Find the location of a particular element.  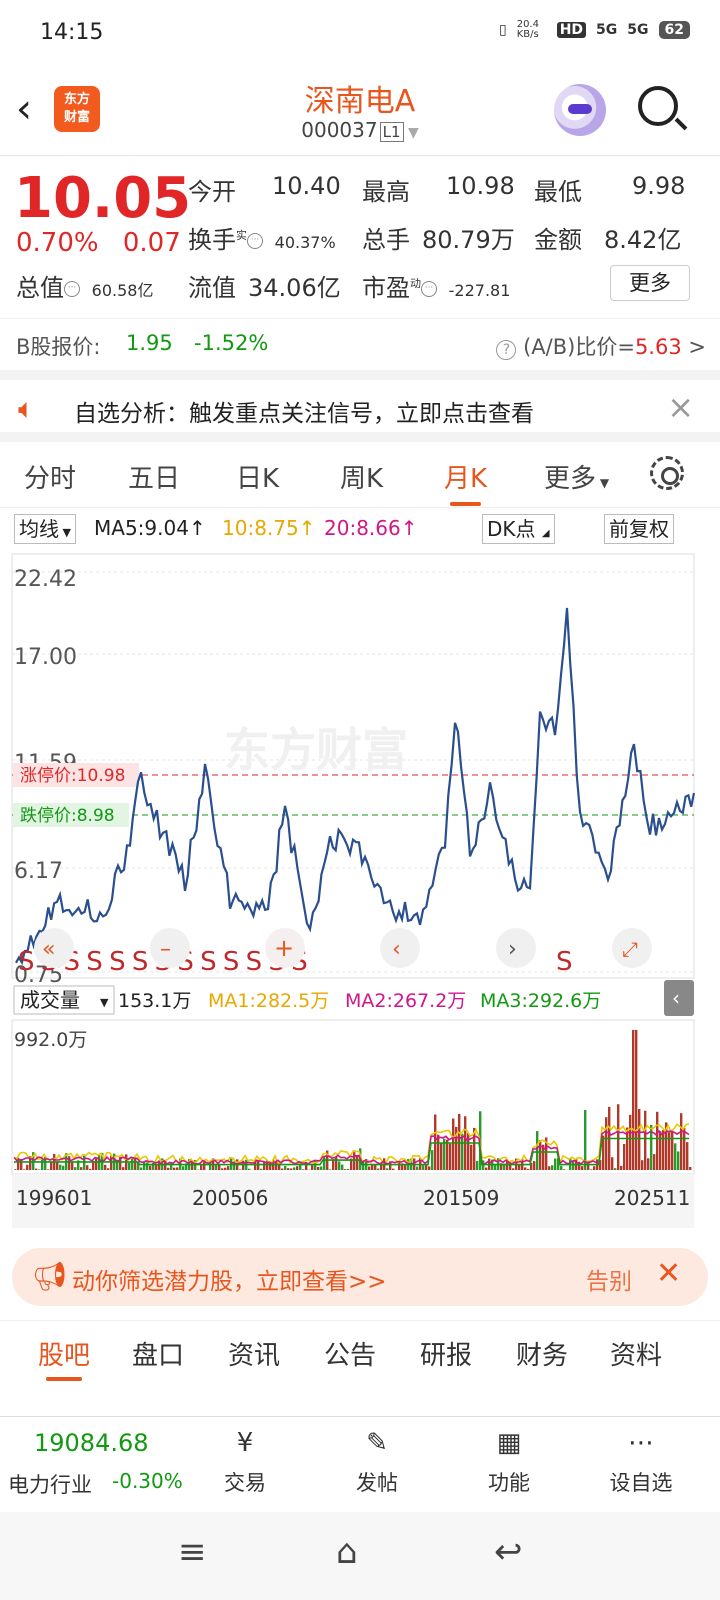

stock-code-row: 000037 L1 ▼ is located at coordinates (360, 130).